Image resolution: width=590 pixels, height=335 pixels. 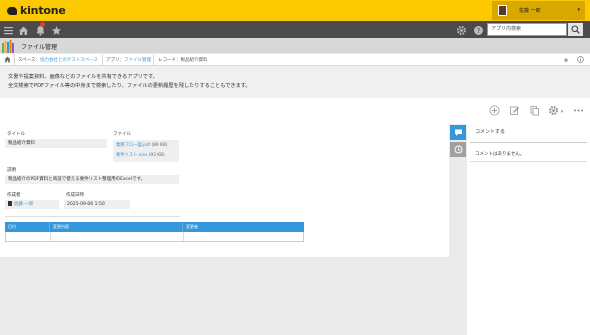 I want to click on file-size: (89 KB), so click(x=159, y=145).